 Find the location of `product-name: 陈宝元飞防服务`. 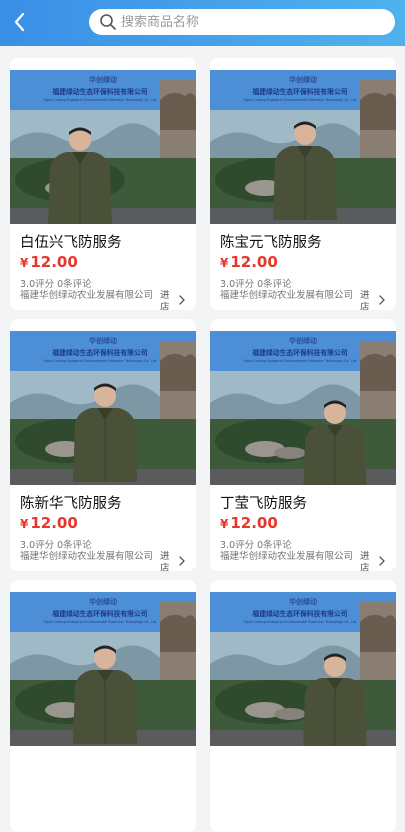

product-name: 陈宝元飞防服务 is located at coordinates (271, 243).